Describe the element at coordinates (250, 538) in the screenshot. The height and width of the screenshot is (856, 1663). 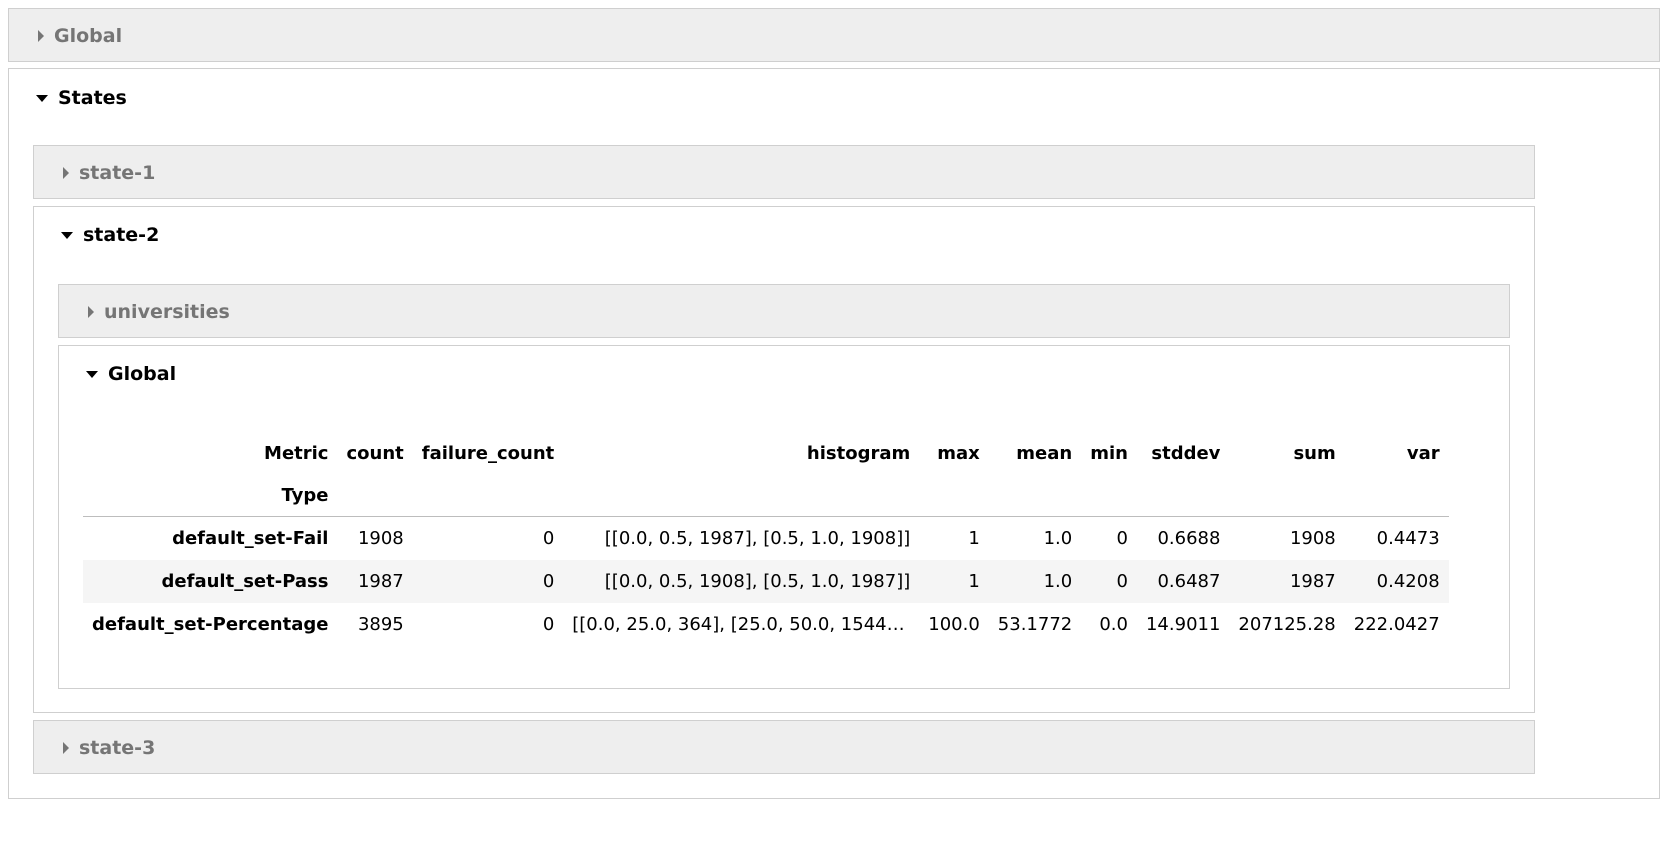
I see `row-label: default_set-Fail` at that location.